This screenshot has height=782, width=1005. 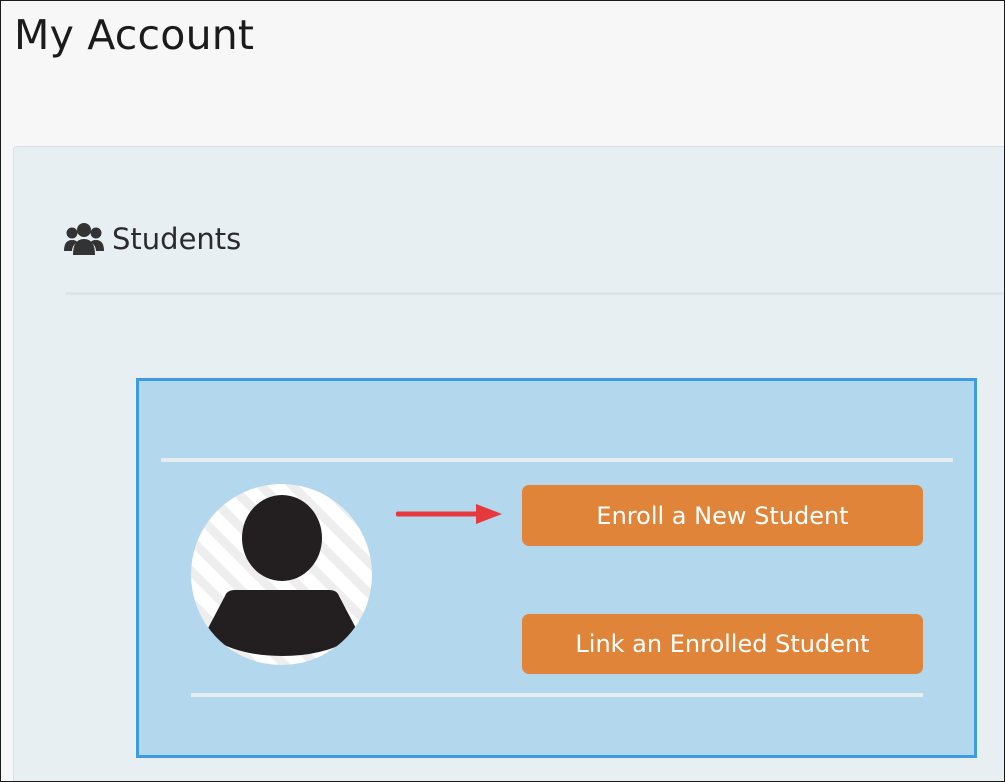 What do you see at coordinates (177, 239) in the screenshot?
I see `panel-title: Students` at bounding box center [177, 239].